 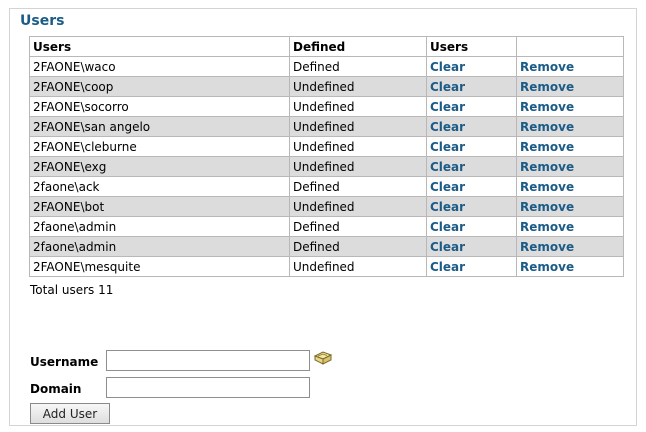 I want to click on domain-input, so click(x=208, y=387).